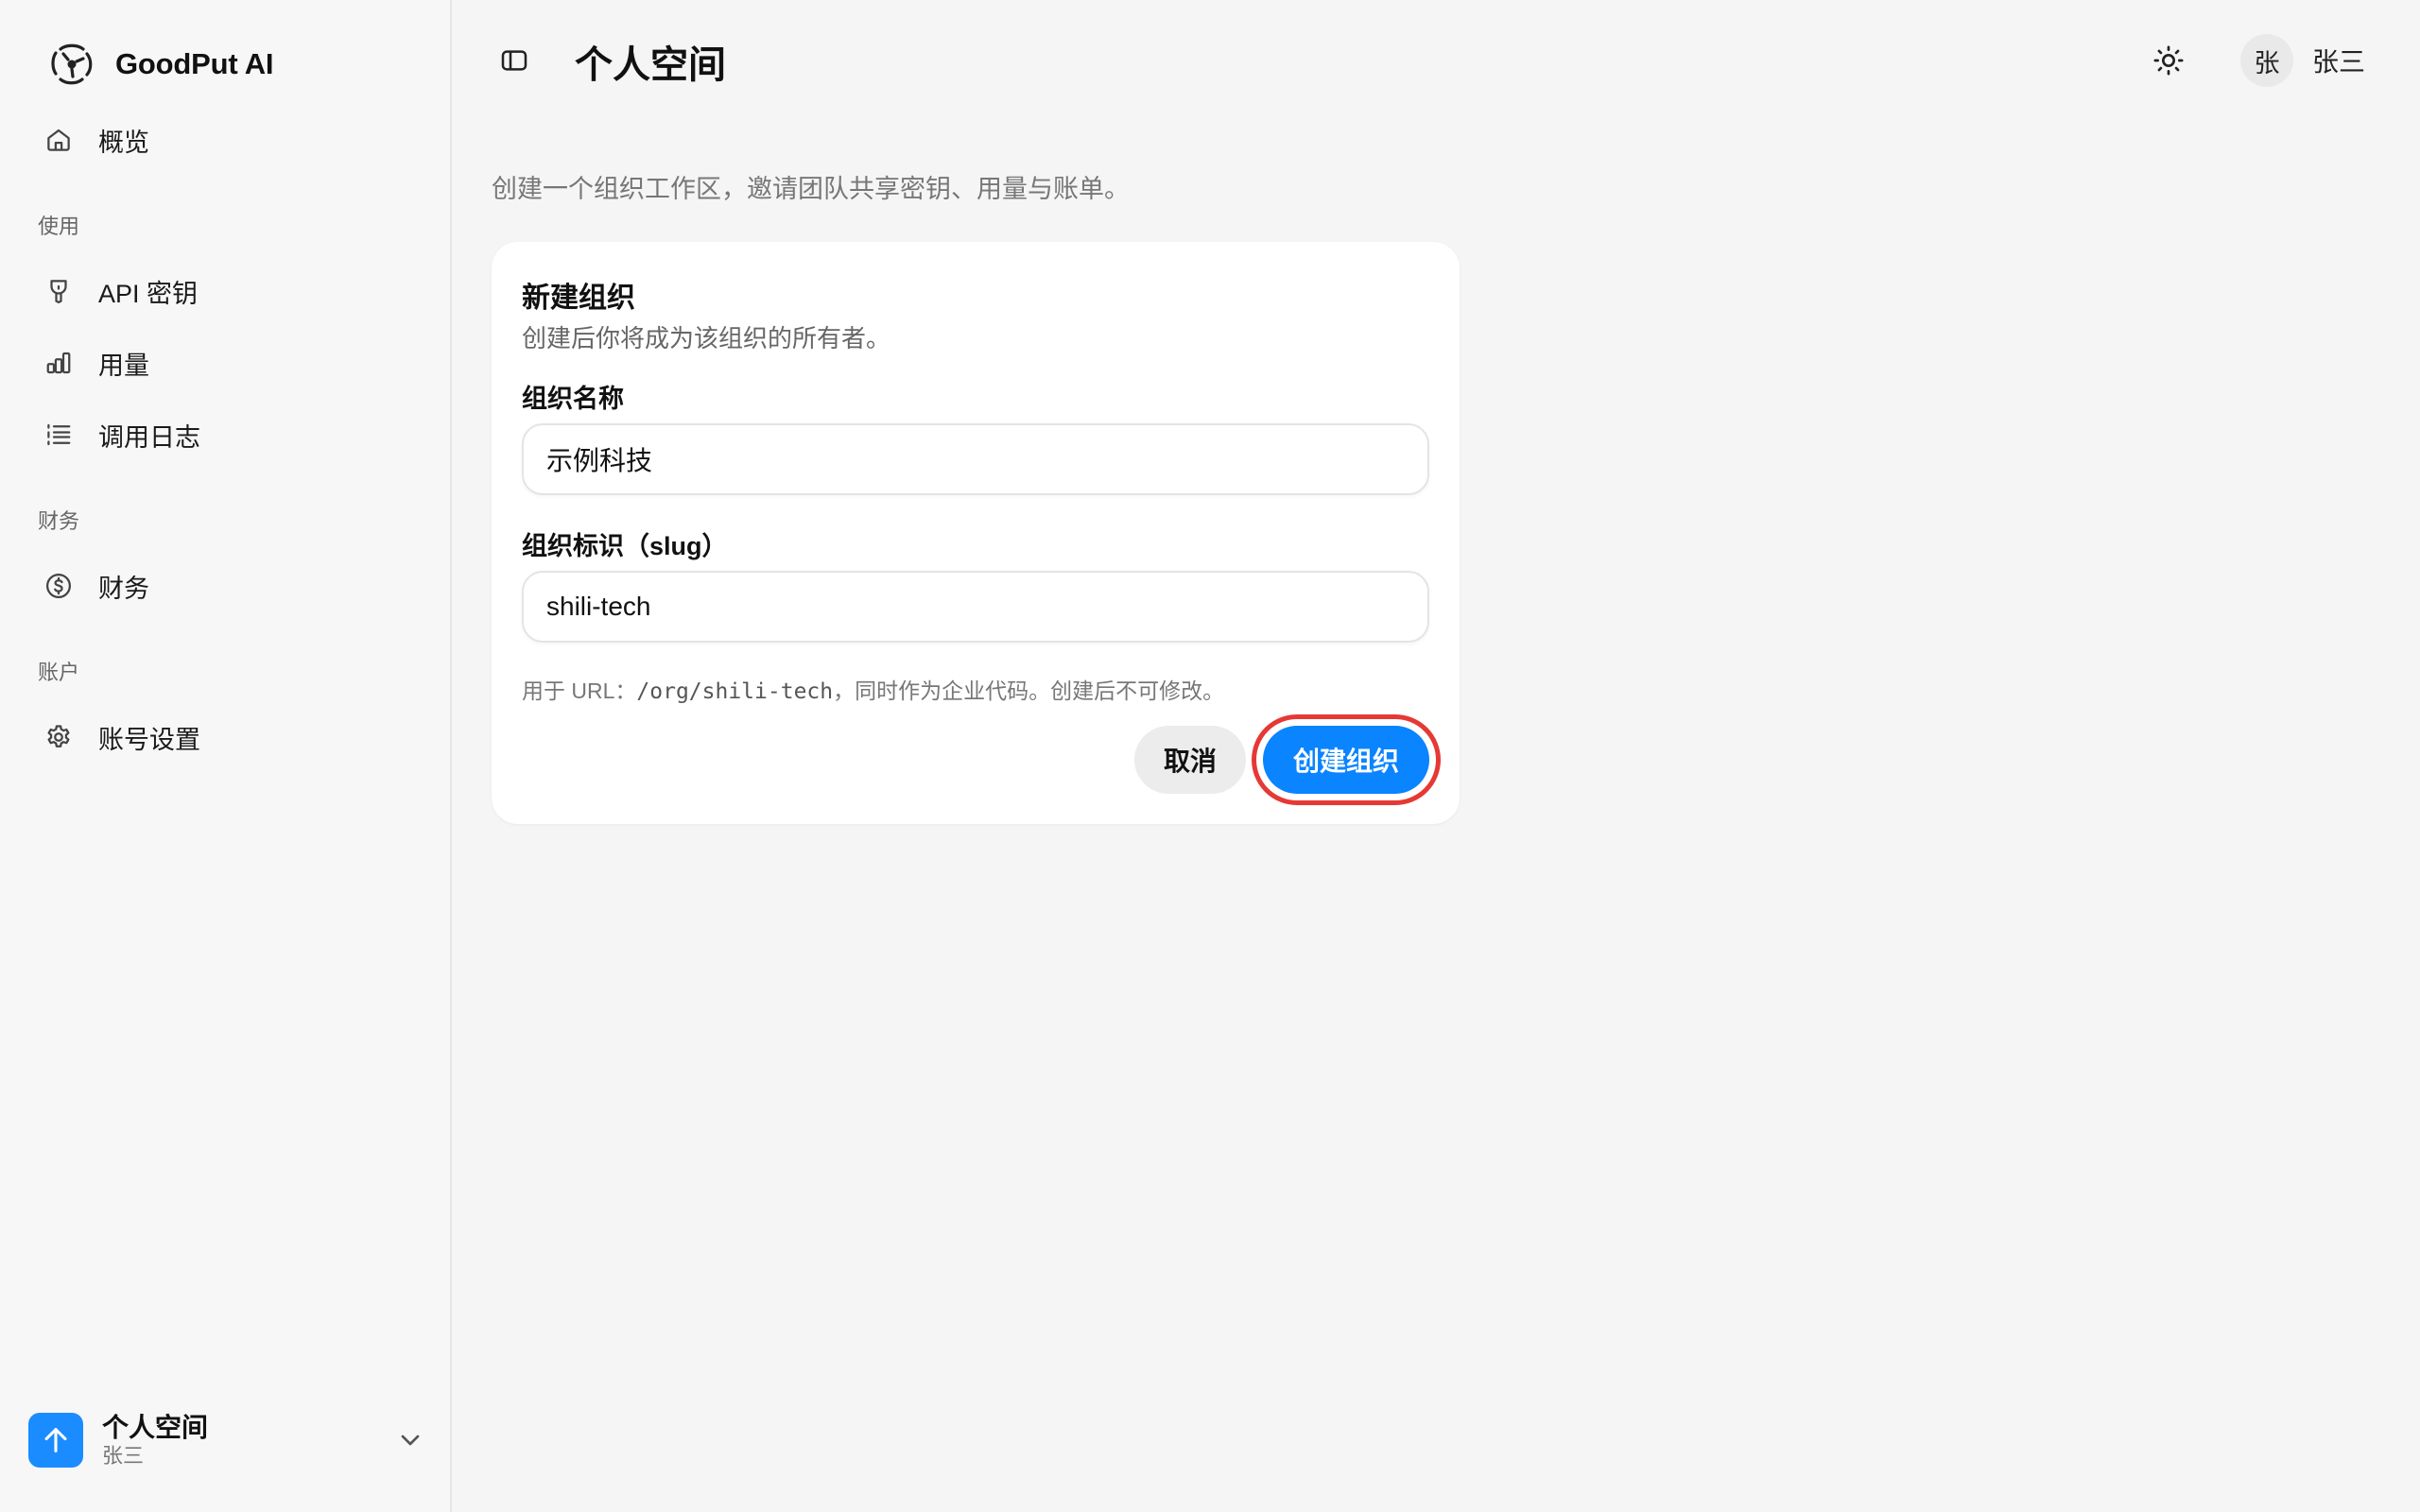 The image size is (2420, 1512). Describe the element at coordinates (227, 737) in the screenshot. I see `sidebar-item-account-settings: 账号设置` at that location.